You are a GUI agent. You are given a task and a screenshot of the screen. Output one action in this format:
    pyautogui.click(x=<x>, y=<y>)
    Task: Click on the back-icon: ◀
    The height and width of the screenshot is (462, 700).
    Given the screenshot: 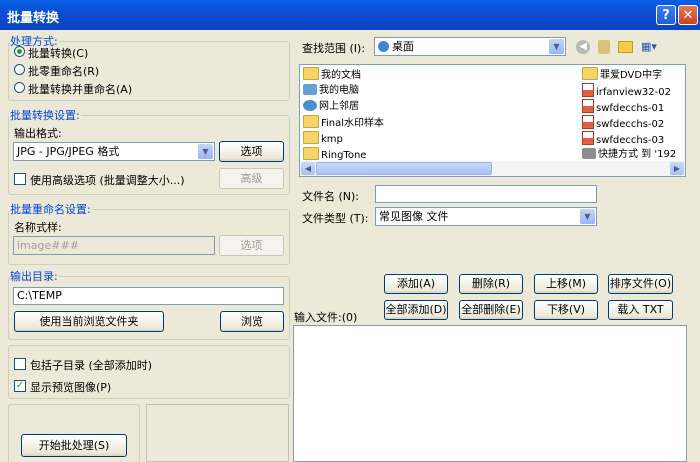 What is the action you would take?
    pyautogui.click(x=583, y=47)
    